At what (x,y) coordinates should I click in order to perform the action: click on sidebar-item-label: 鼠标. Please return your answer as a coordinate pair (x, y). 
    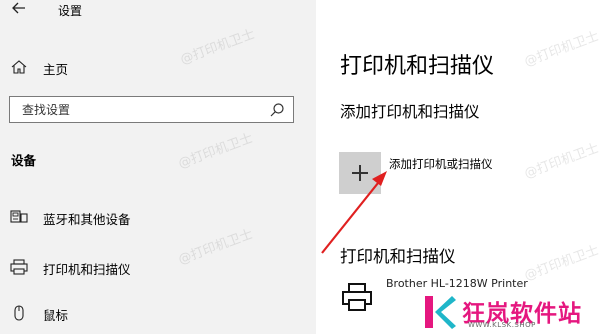
    Looking at the image, I should click on (56, 315).